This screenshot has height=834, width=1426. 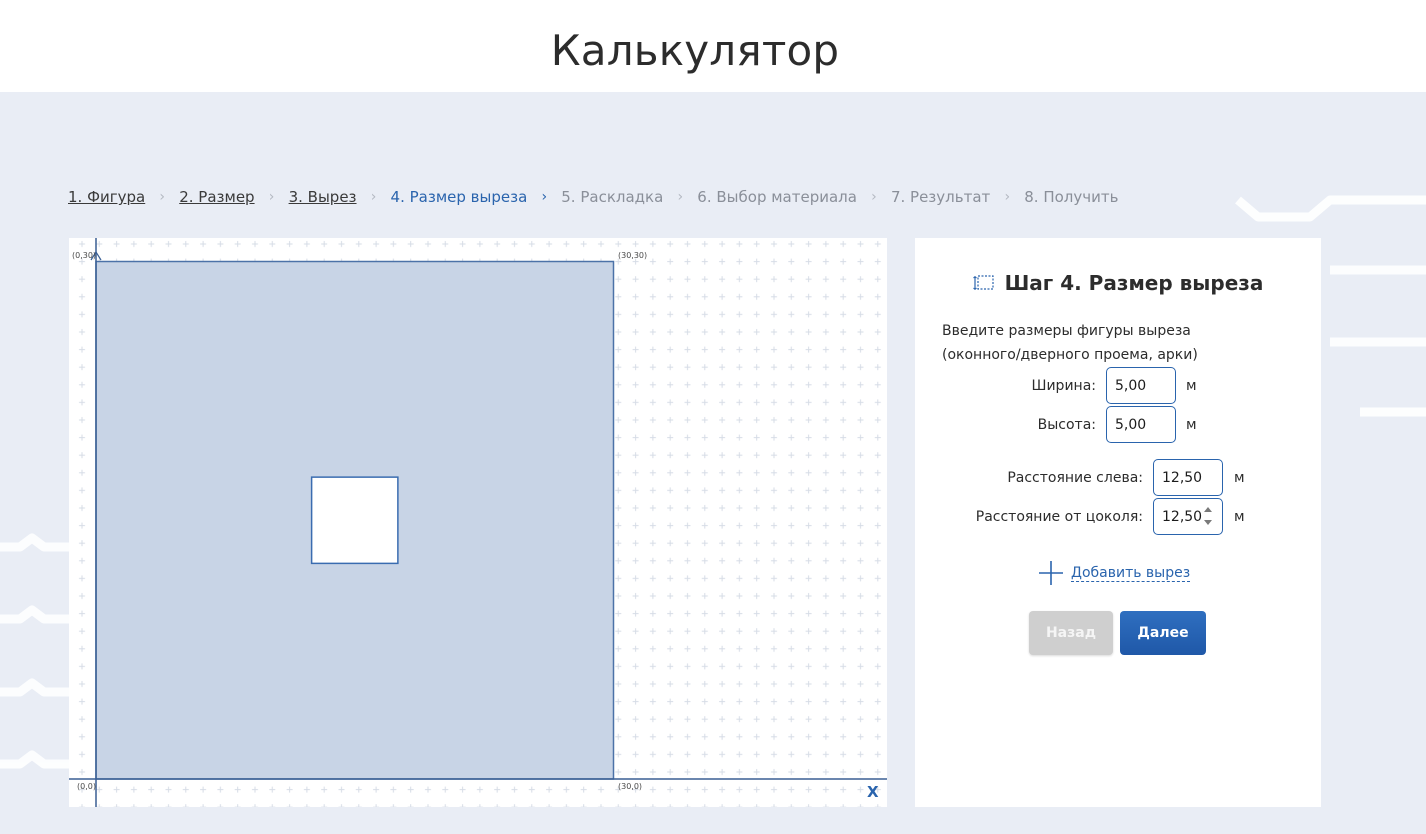 I want to click on form-title: Шаг 4. Размер выреза, so click(x=1134, y=283).